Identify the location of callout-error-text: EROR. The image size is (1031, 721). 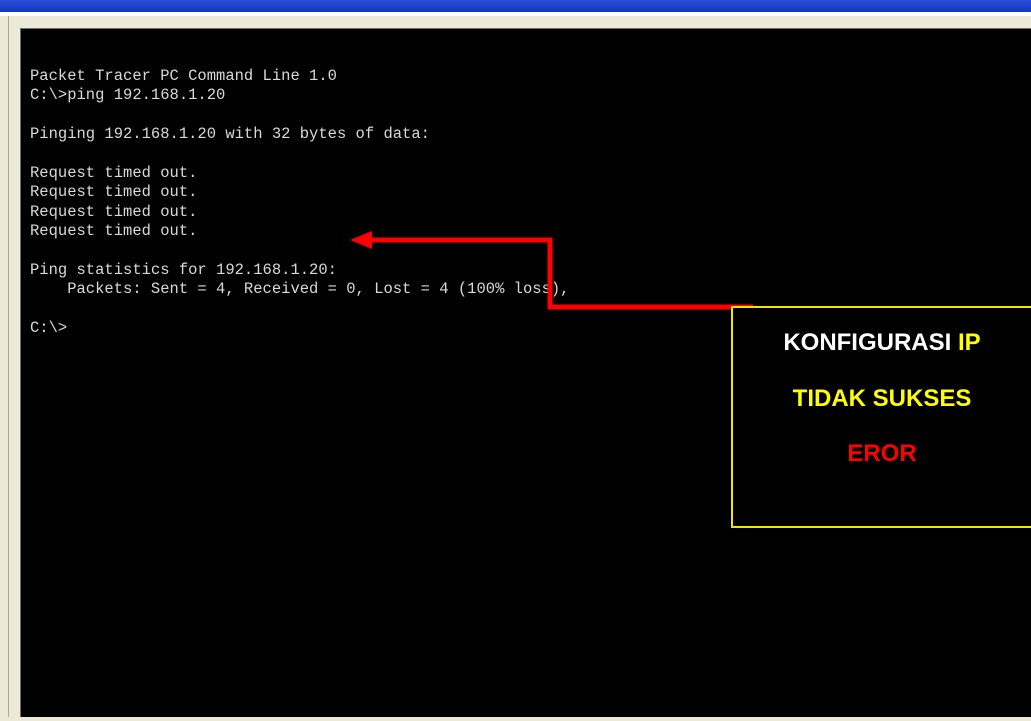
(882, 453).